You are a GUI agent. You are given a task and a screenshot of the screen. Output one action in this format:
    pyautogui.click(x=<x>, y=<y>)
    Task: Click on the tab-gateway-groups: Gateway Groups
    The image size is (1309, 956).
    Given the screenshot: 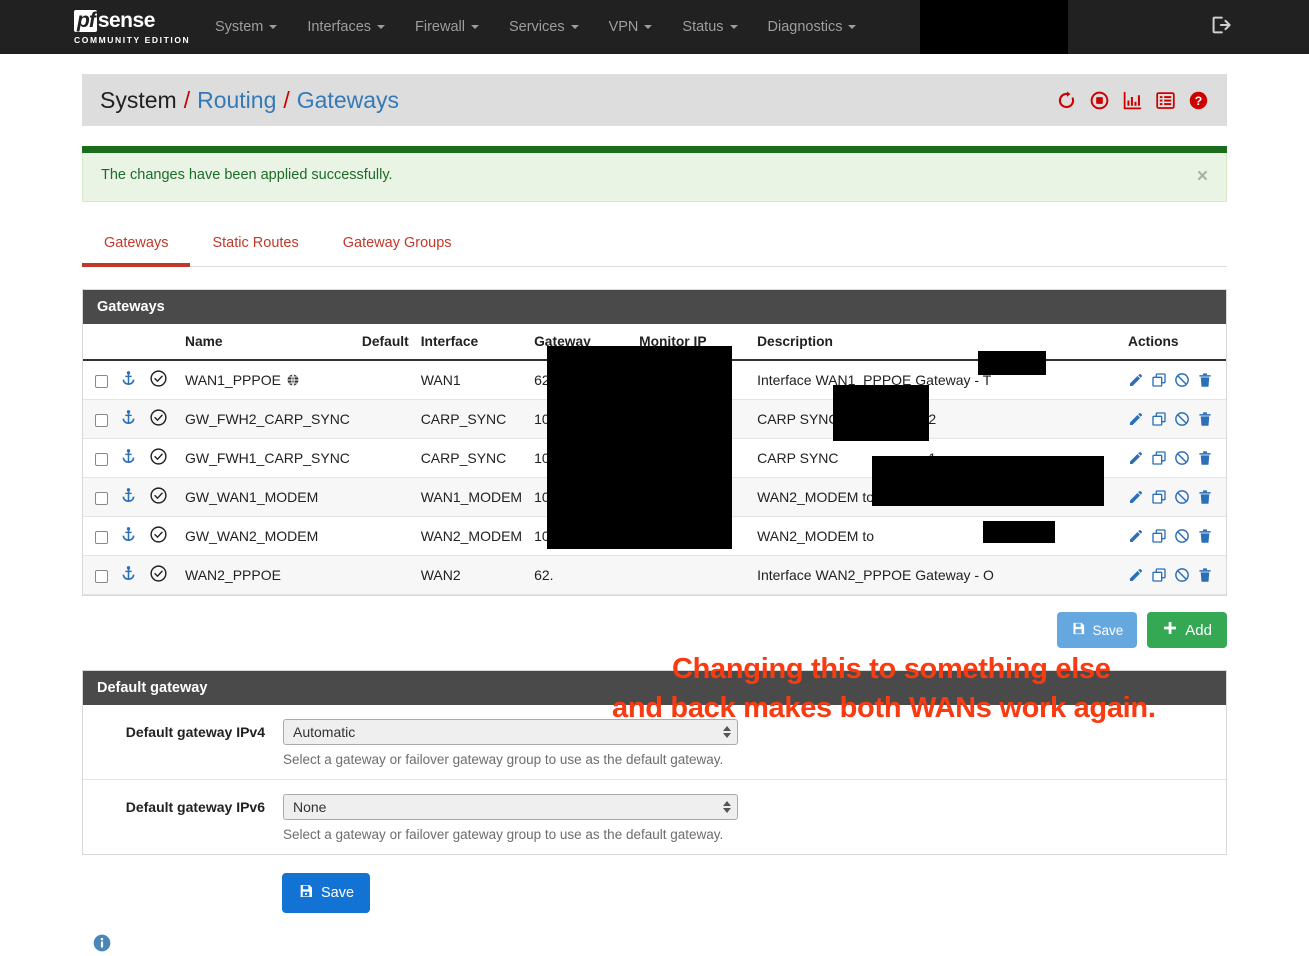 What is the action you would take?
    pyautogui.click(x=397, y=245)
    